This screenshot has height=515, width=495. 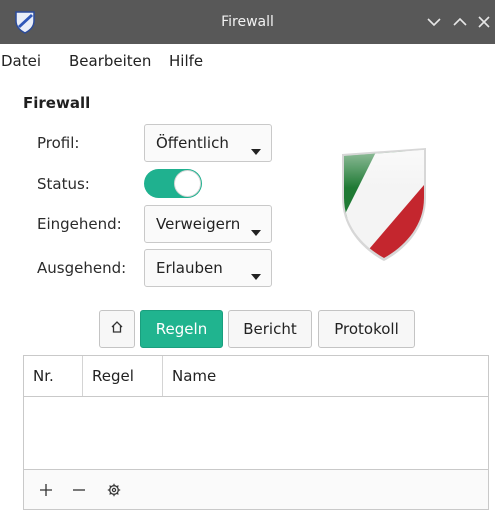 I want to click on outgoing-label: Ausgehend:, so click(x=82, y=268).